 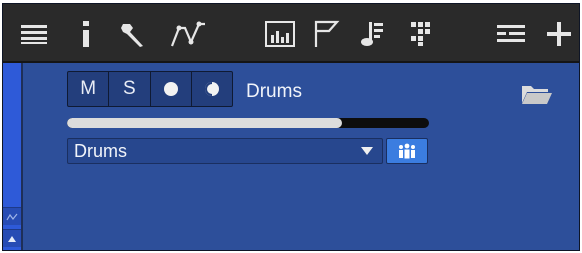 I want to click on track-name: Drums, so click(x=274, y=92).